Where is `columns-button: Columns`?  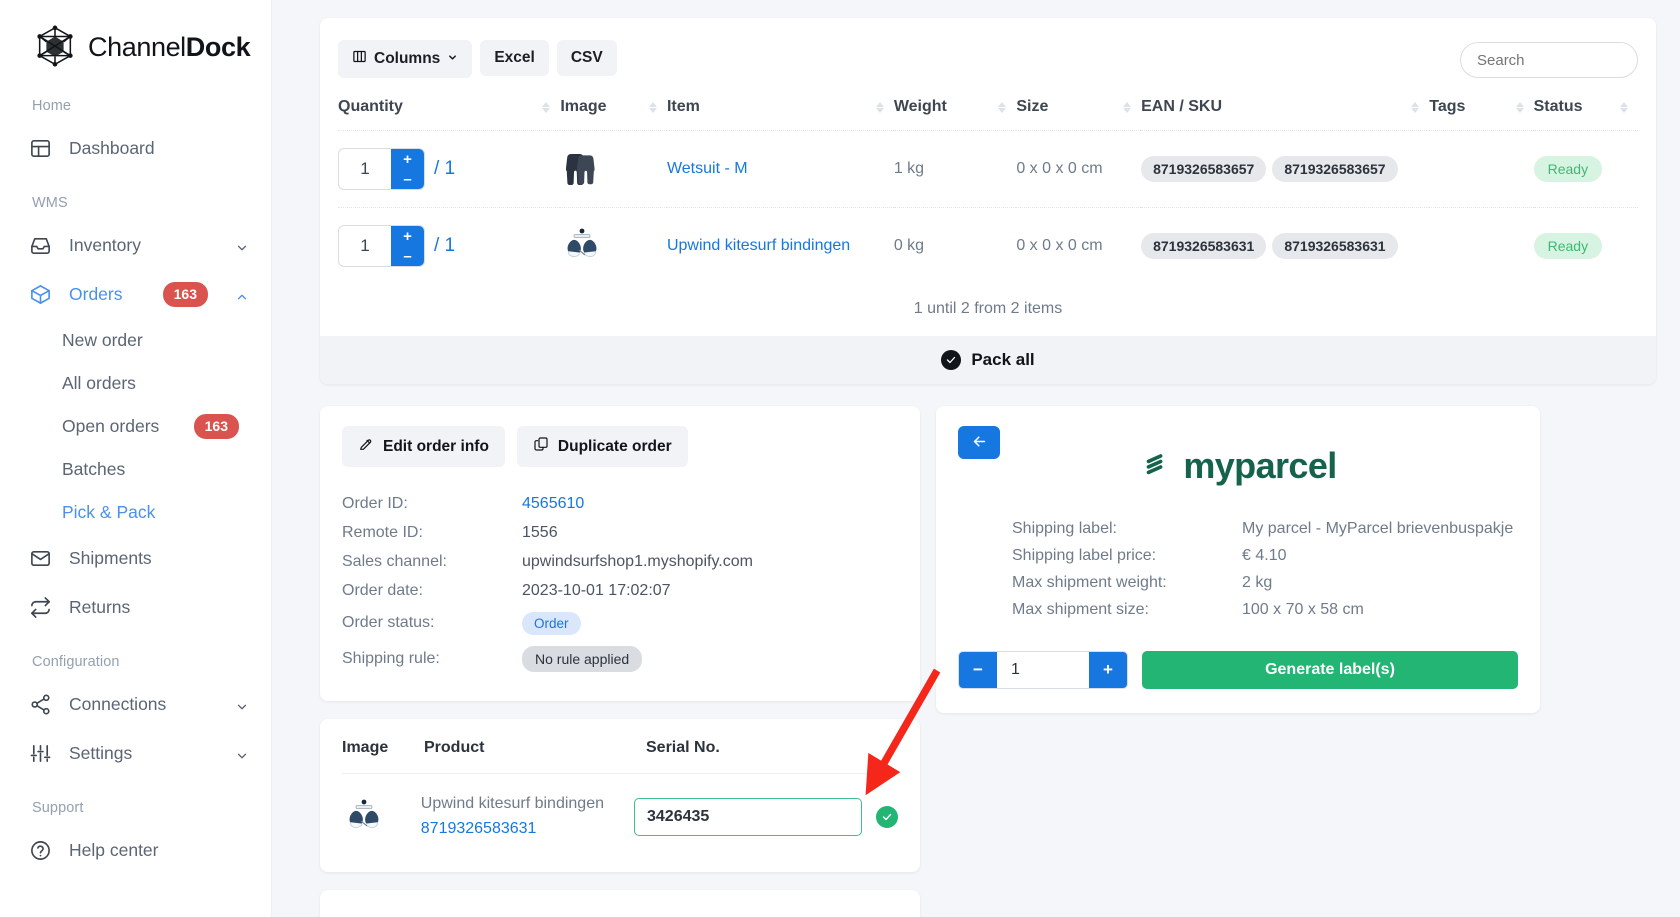 columns-button: Columns is located at coordinates (405, 59).